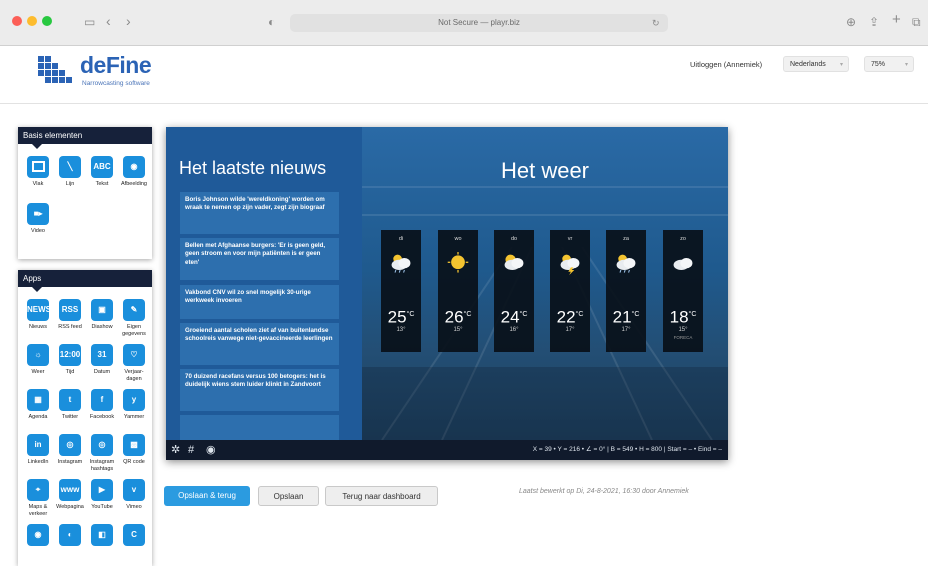 The width and height of the screenshot is (928, 566). I want to click on day-name: zo, so click(683, 239).